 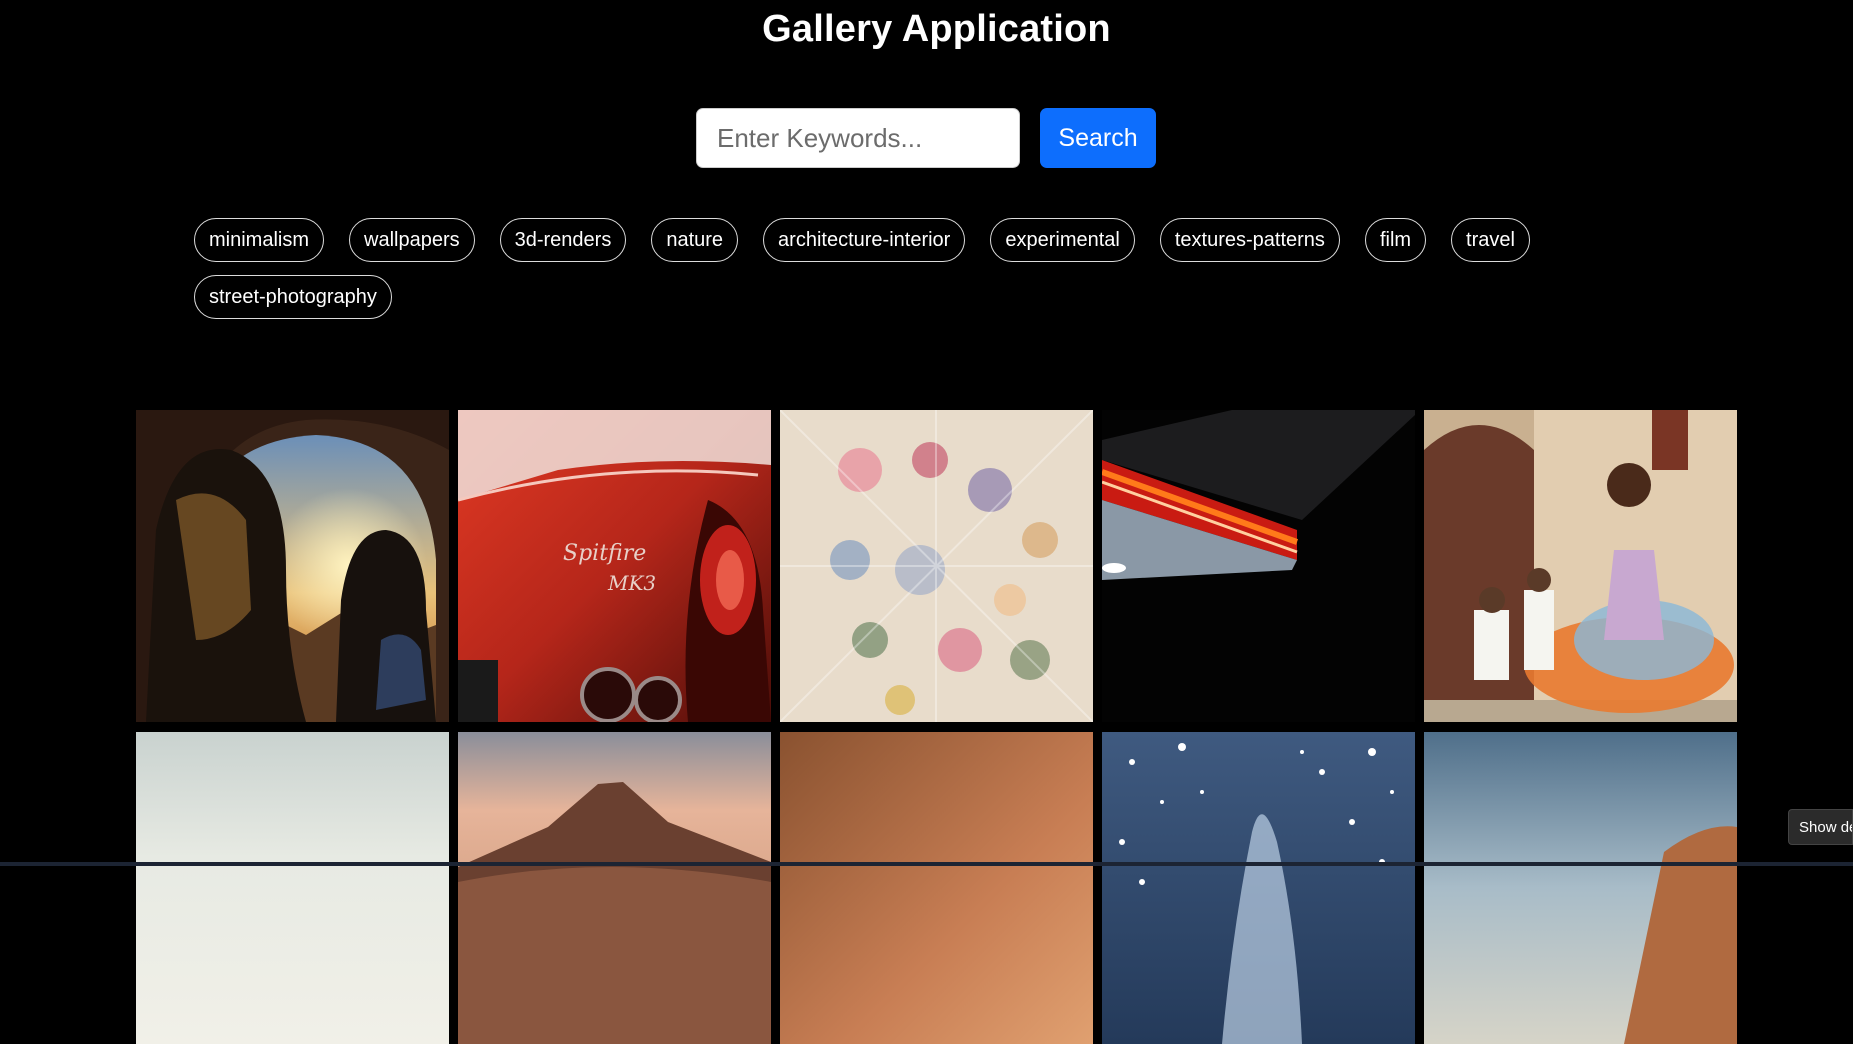 What do you see at coordinates (864, 240) in the screenshot?
I see `tag-architecture-interior: architecture-interior` at bounding box center [864, 240].